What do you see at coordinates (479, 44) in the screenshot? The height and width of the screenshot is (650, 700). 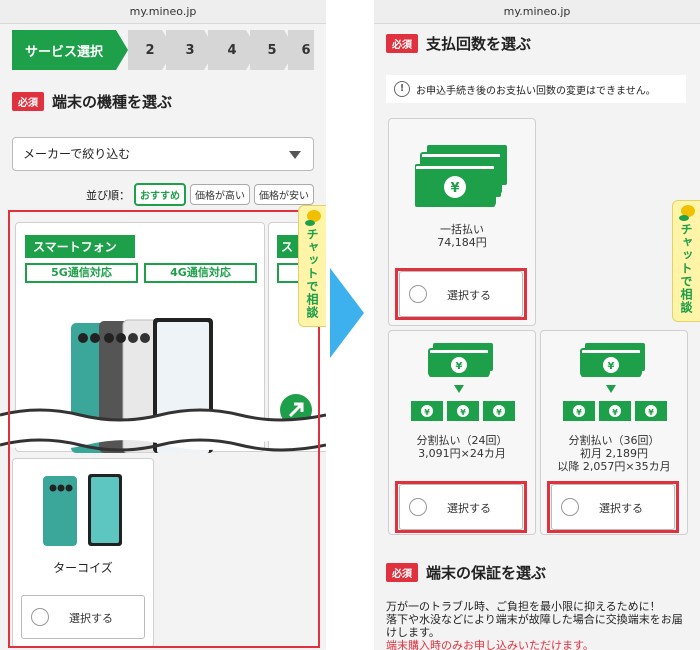 I see `payment-section-title: 支払回数を選ぶ` at bounding box center [479, 44].